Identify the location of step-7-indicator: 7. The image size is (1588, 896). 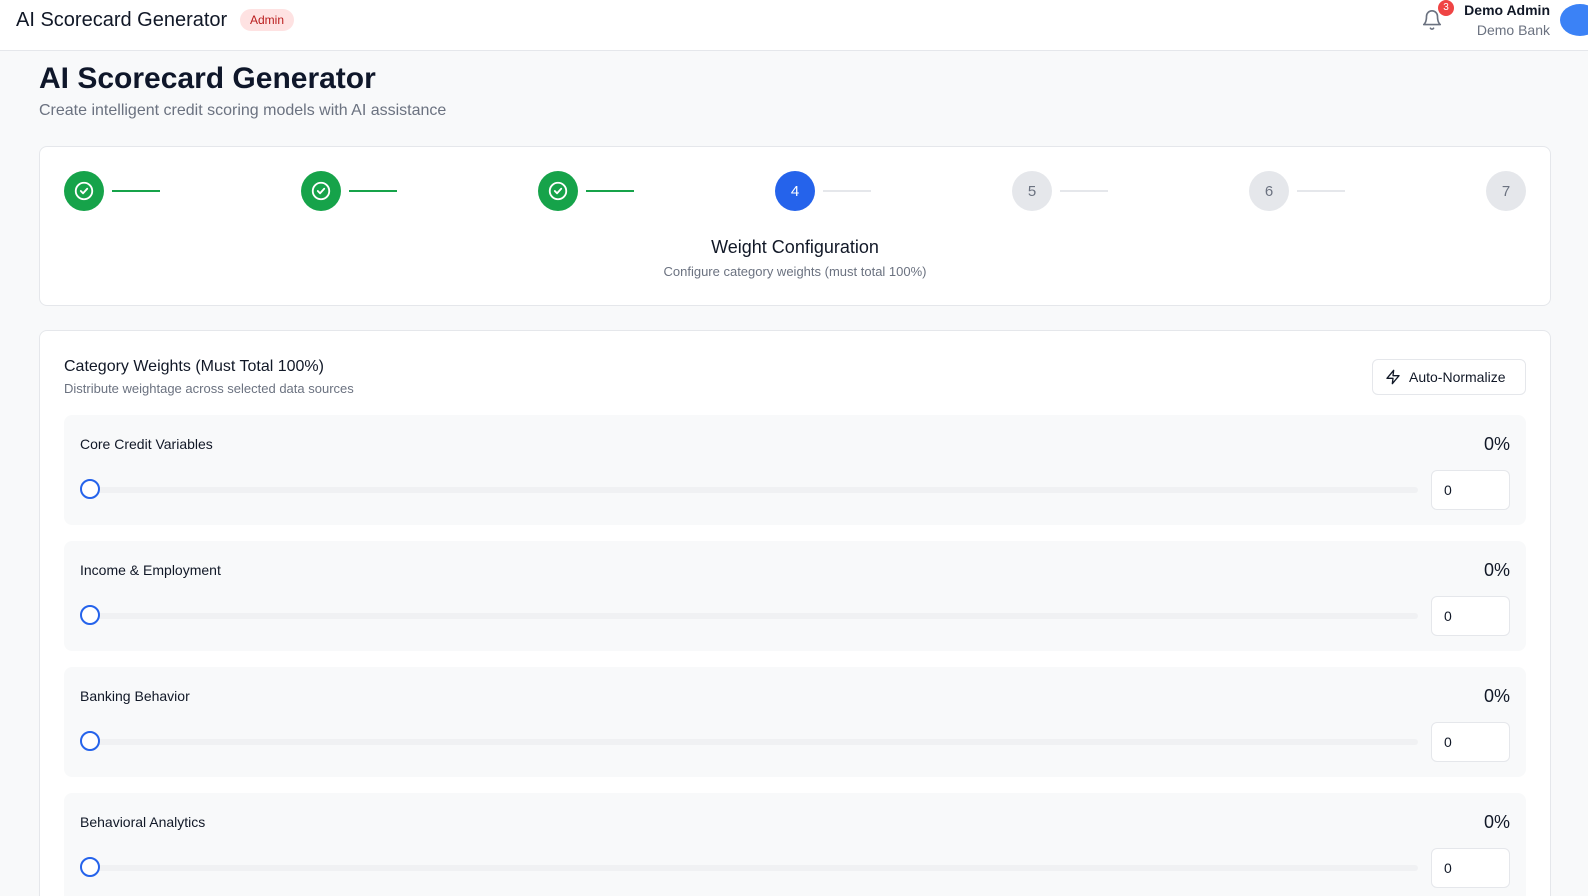
(1506, 191).